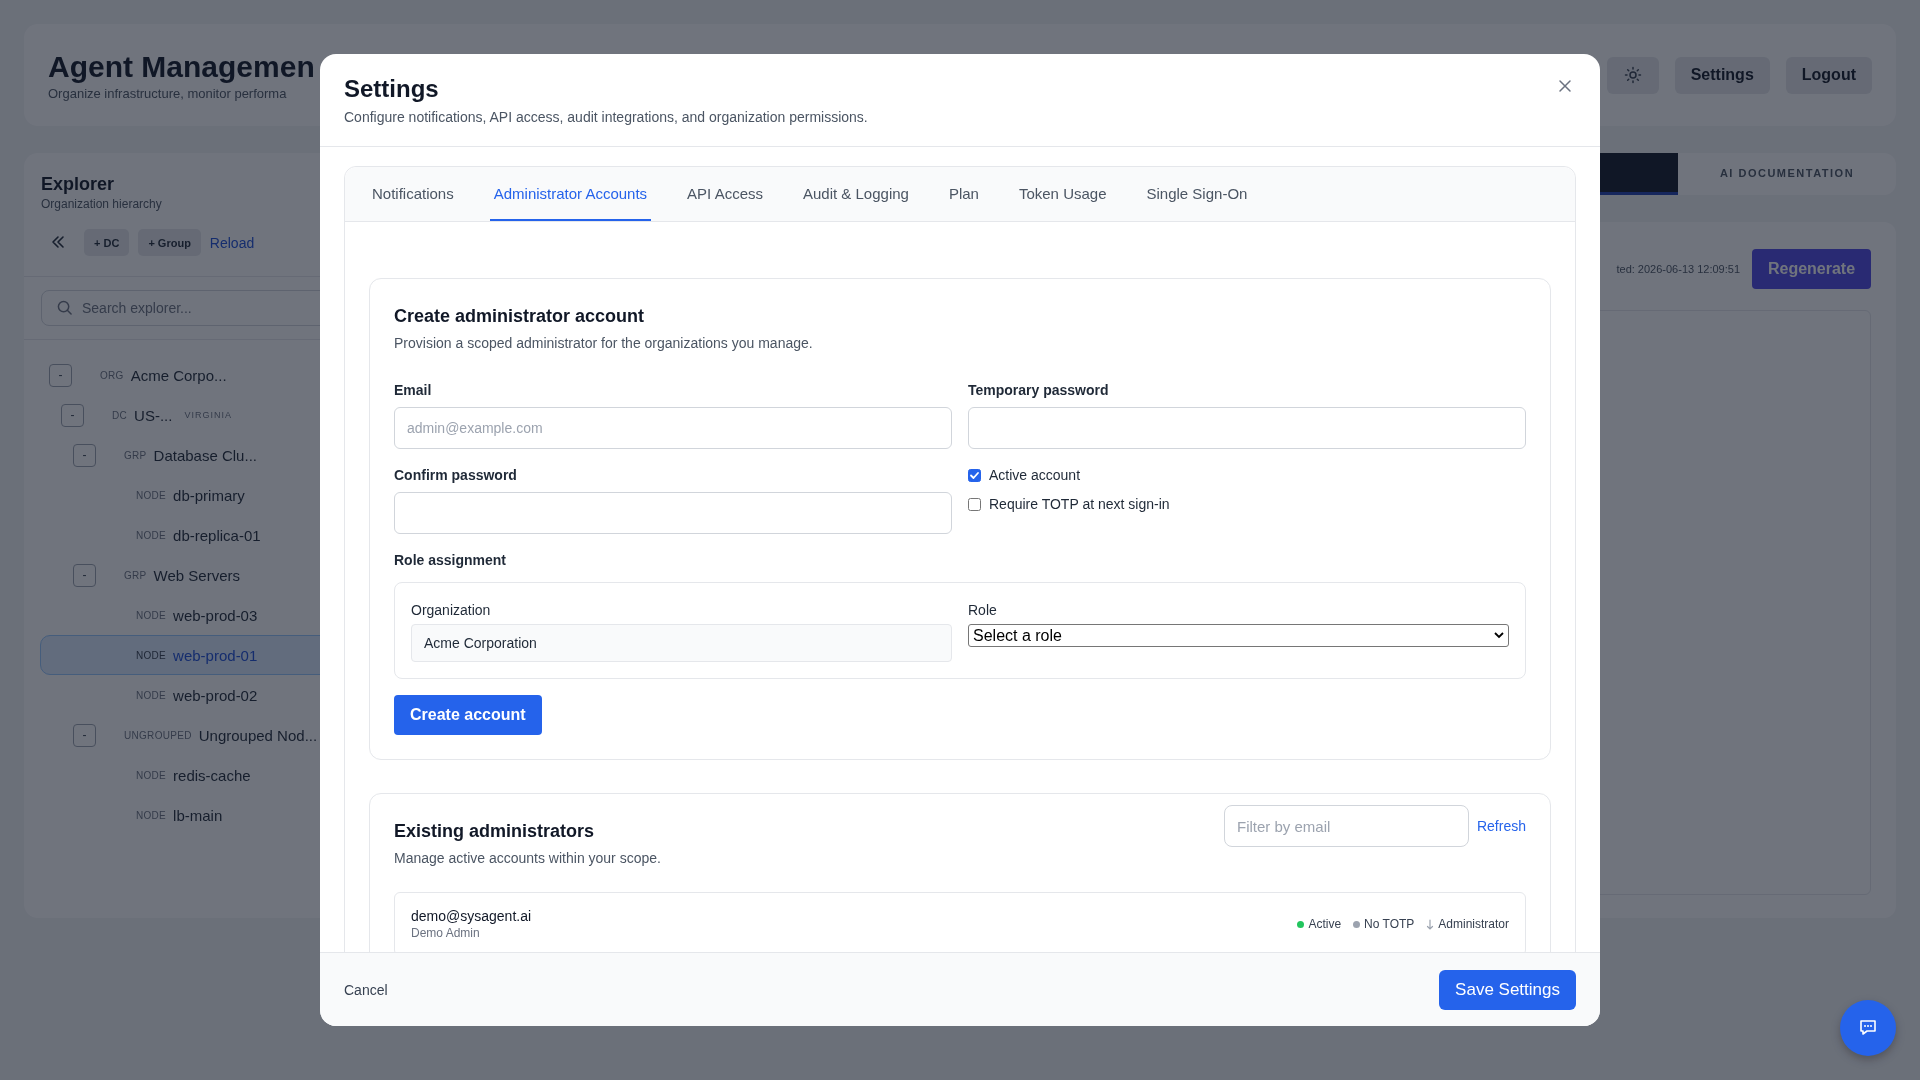 This screenshot has height=1080, width=1920. What do you see at coordinates (112, 375) in the screenshot?
I see `item-type-label: ORG` at bounding box center [112, 375].